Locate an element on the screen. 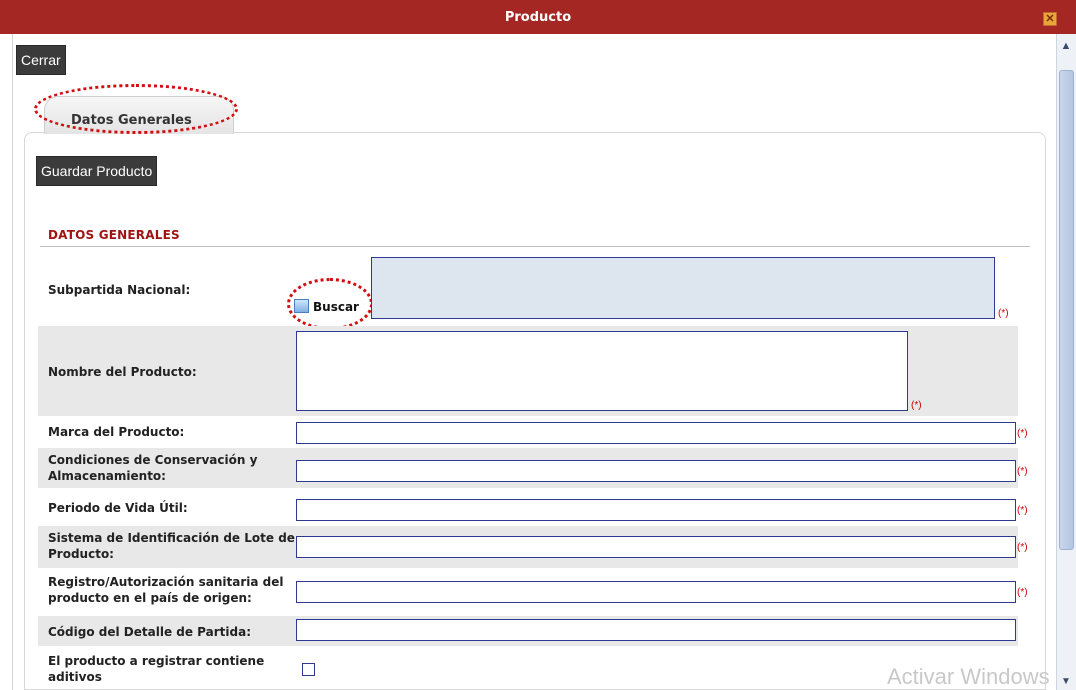 This screenshot has height=690, width=1076. section-title: DATOS GENERALES is located at coordinates (114, 235).